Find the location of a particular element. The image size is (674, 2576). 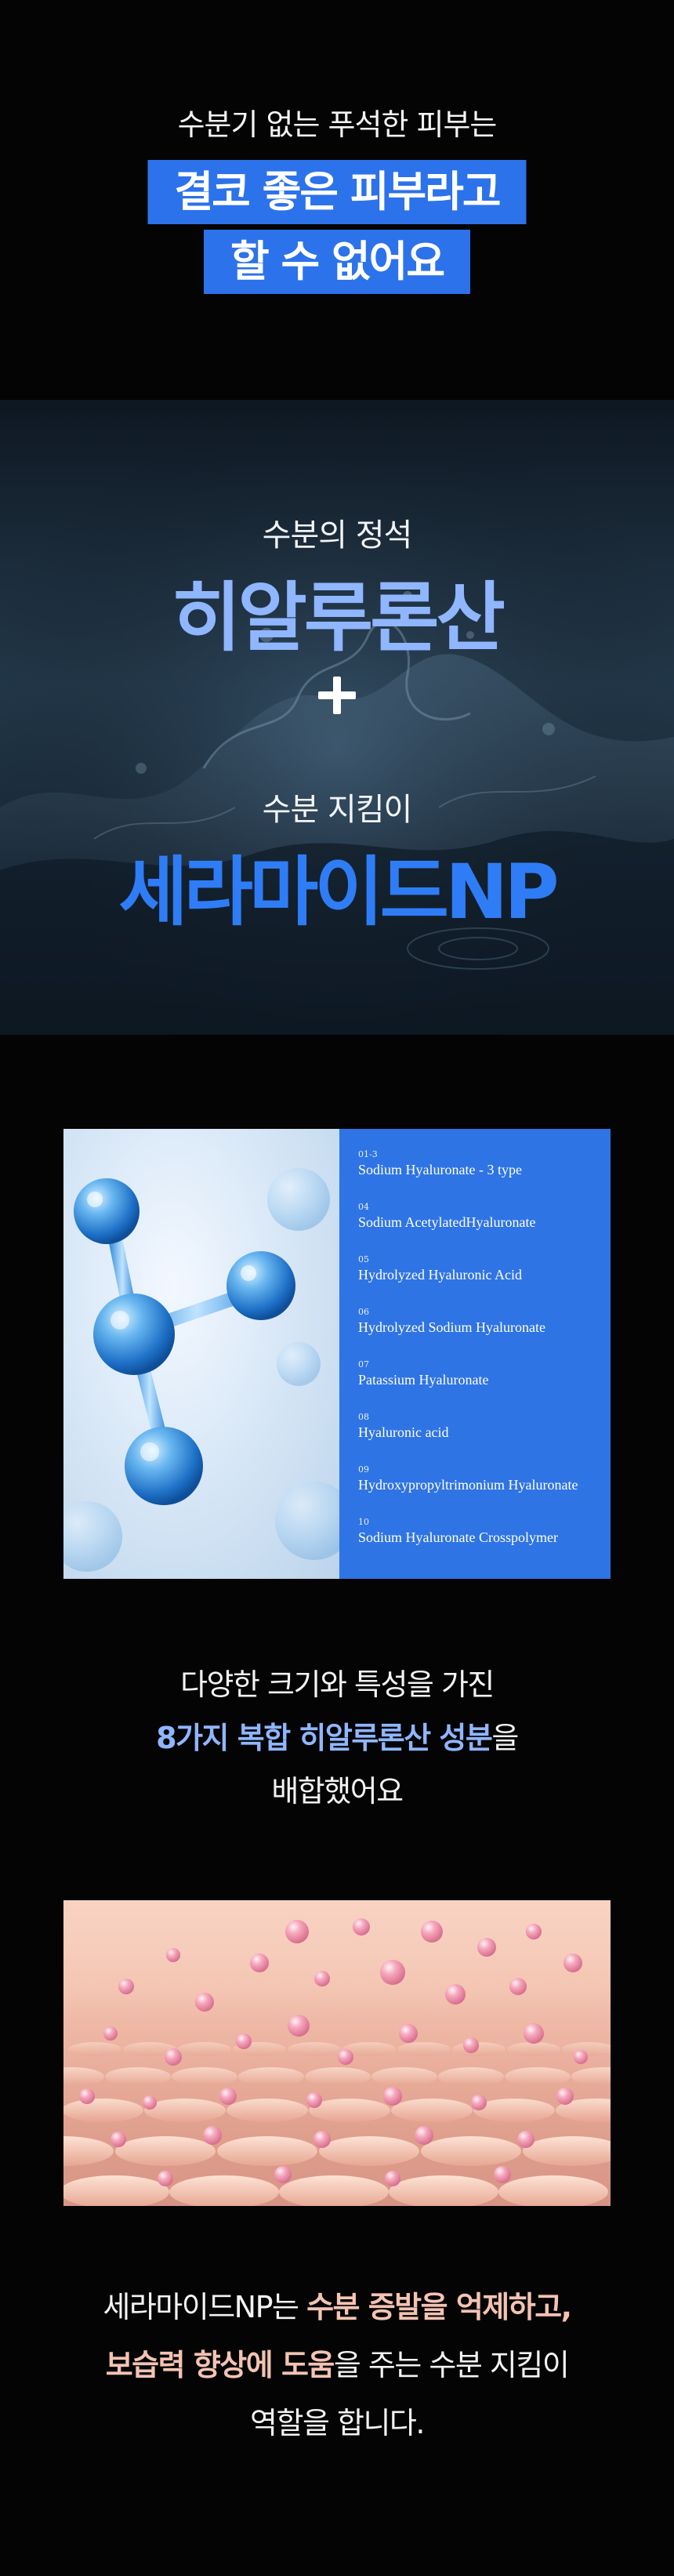

ceramide-desc-accent1: 수분 증발을 억제하고, is located at coordinates (439, 2307).